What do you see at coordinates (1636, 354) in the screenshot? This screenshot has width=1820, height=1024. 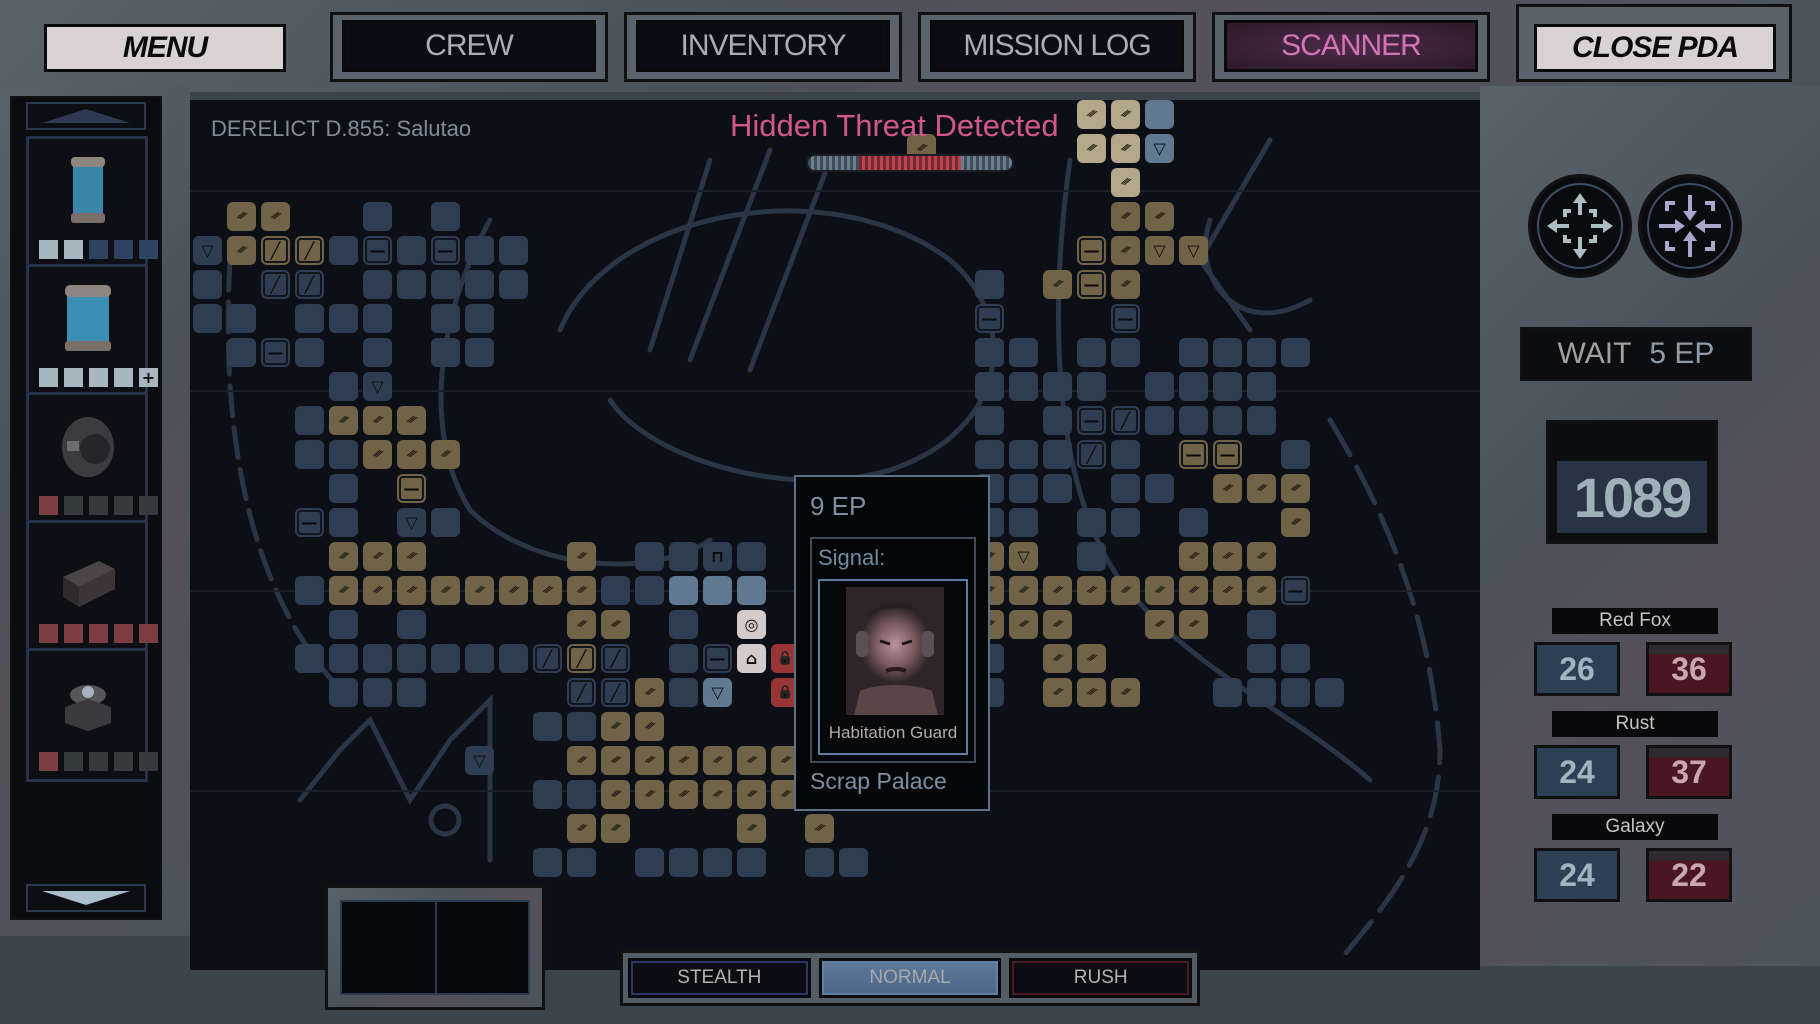 I see `wait-button: WAIT 5 EP` at bounding box center [1636, 354].